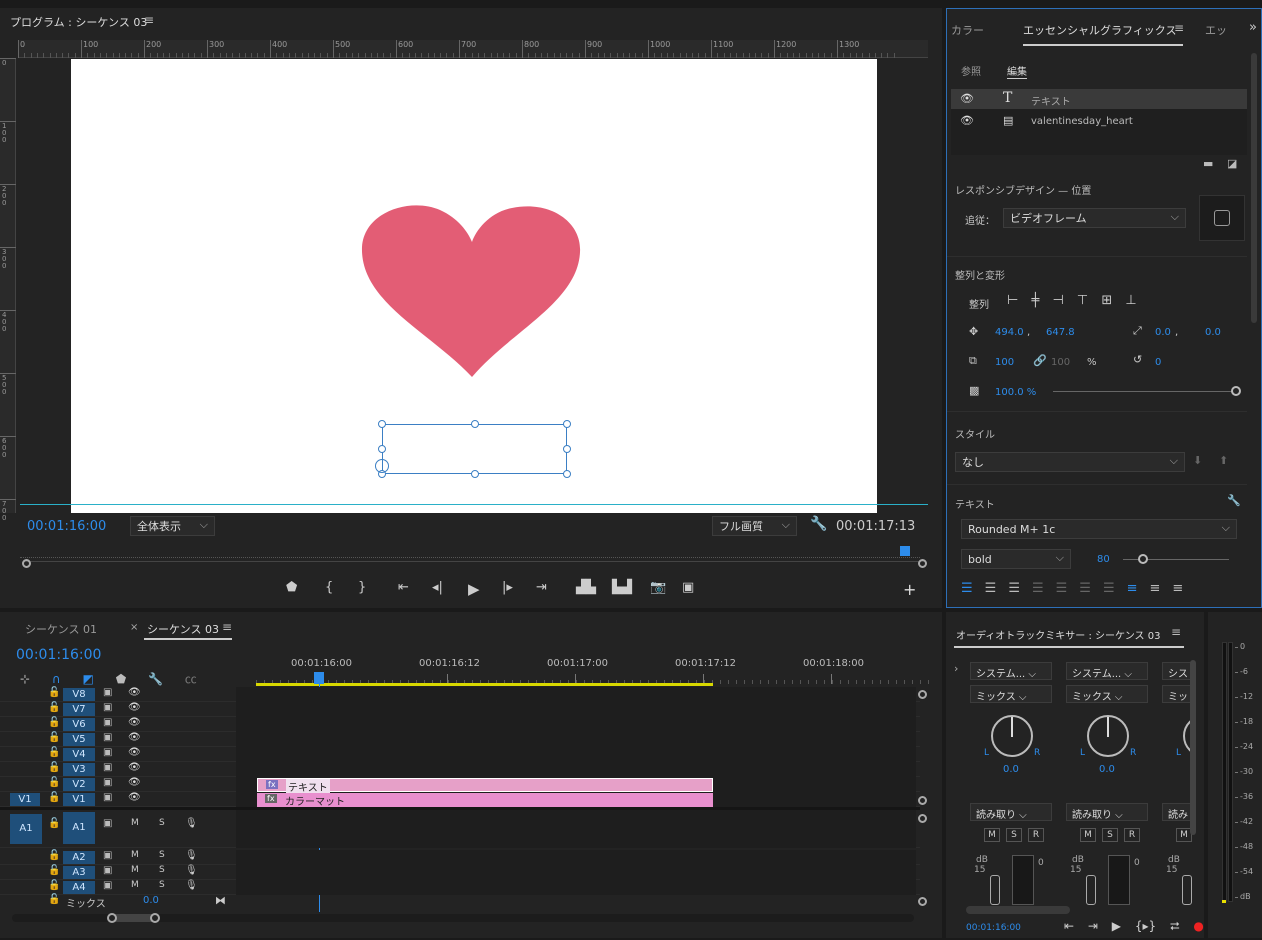  What do you see at coordinates (1161, 588) in the screenshot?
I see `valign-middle-icon: ≡` at bounding box center [1161, 588].